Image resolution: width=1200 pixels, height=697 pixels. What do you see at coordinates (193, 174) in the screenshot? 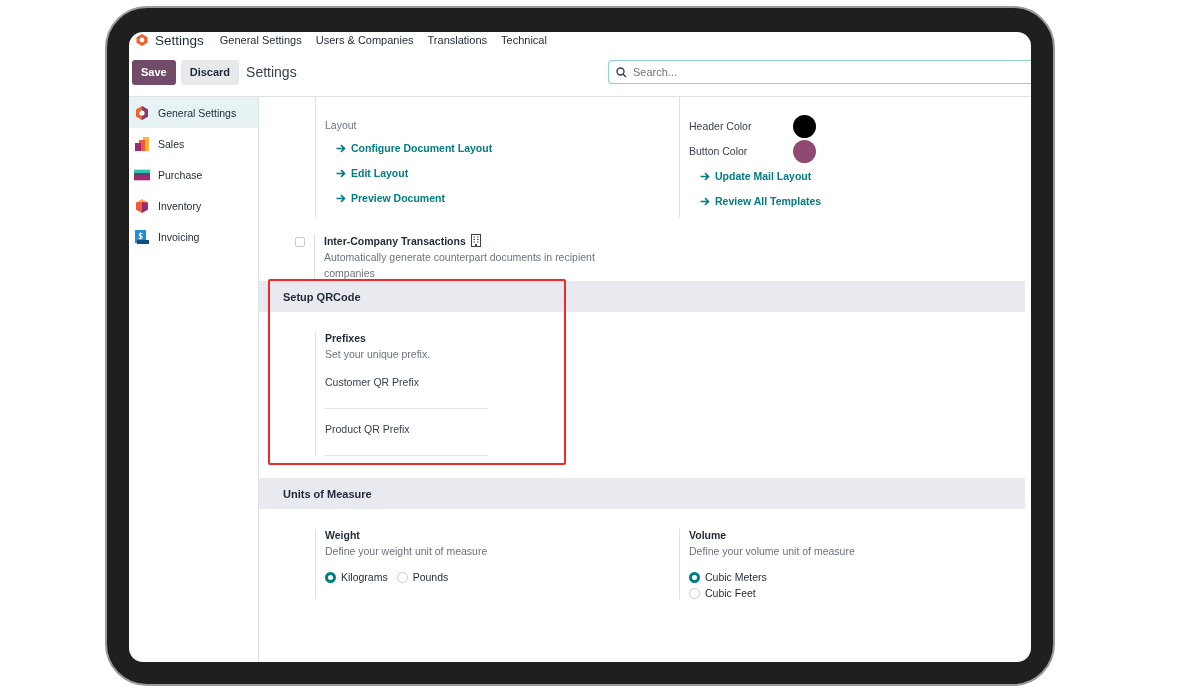
I see `sidebar-item: Purchase` at bounding box center [193, 174].